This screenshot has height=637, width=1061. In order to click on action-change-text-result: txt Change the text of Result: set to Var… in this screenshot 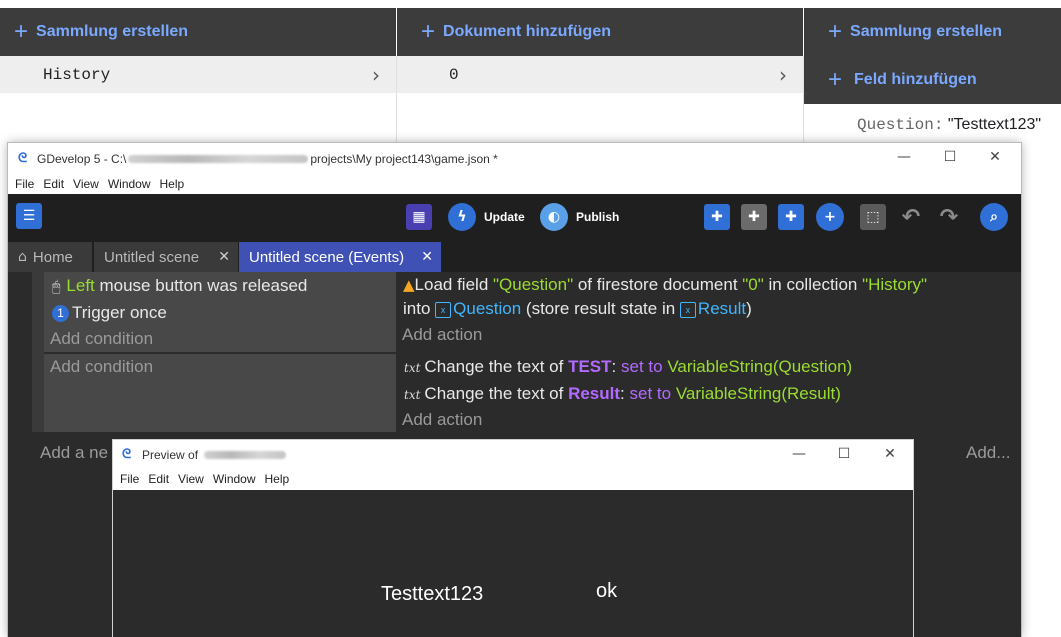, I will do `click(622, 394)`.